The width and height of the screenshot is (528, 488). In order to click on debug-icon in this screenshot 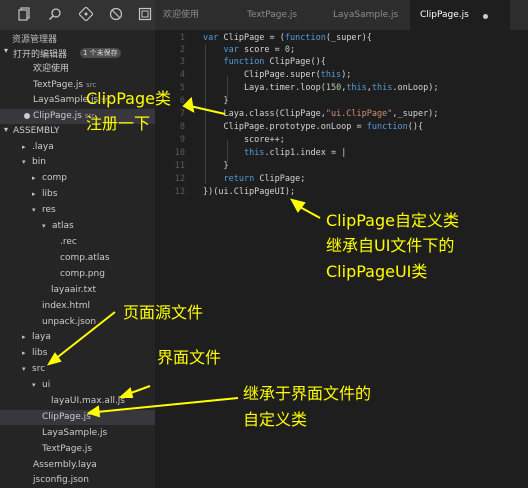, I will do `click(116, 15)`.